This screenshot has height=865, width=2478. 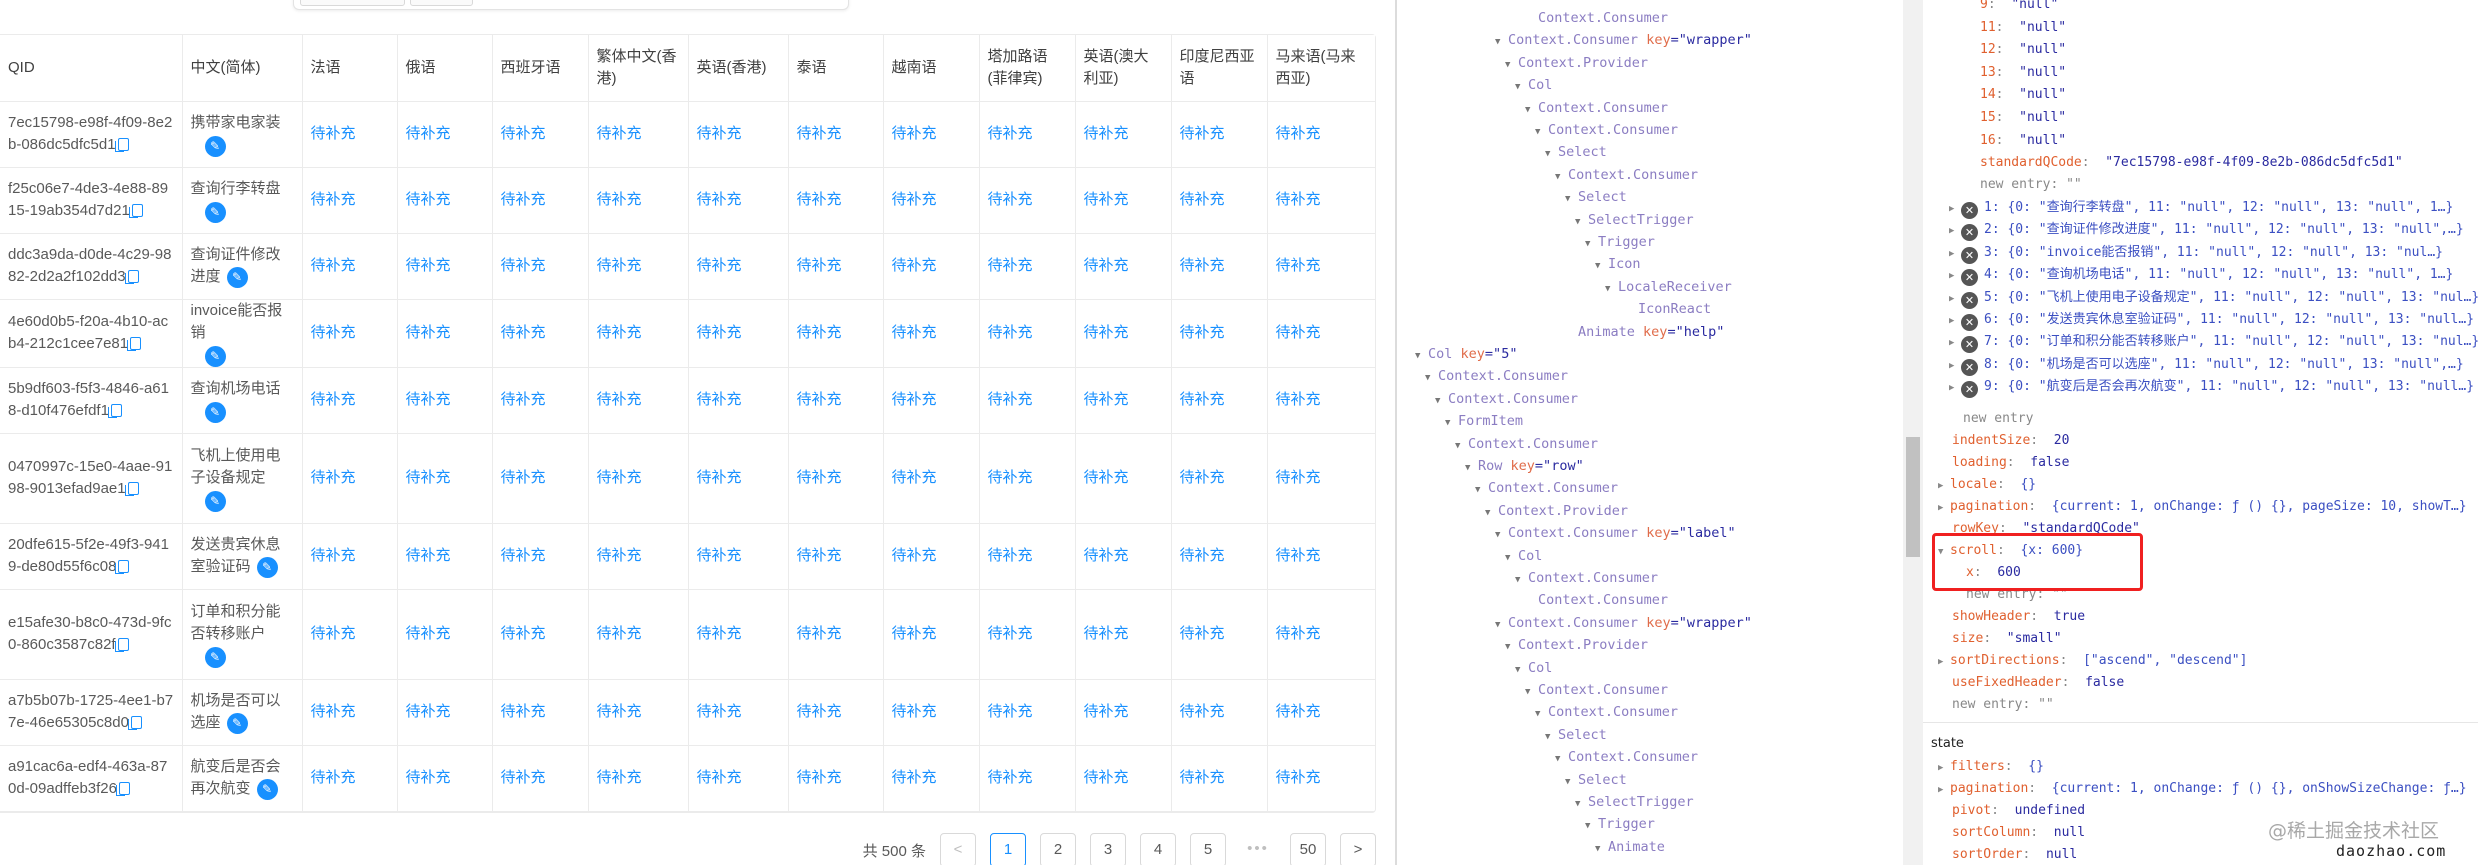 I want to click on tree-node: ▼ Trigger, so click(x=1620, y=824).